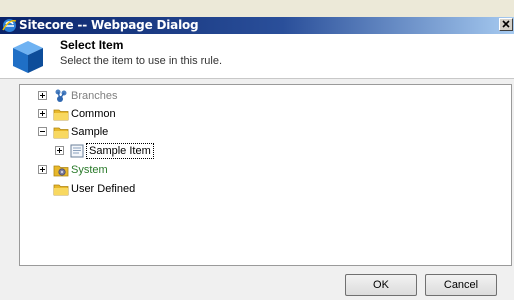 The height and width of the screenshot is (300, 514). Describe the element at coordinates (120, 96) in the screenshot. I see `tree-item-branches: Branches` at that location.